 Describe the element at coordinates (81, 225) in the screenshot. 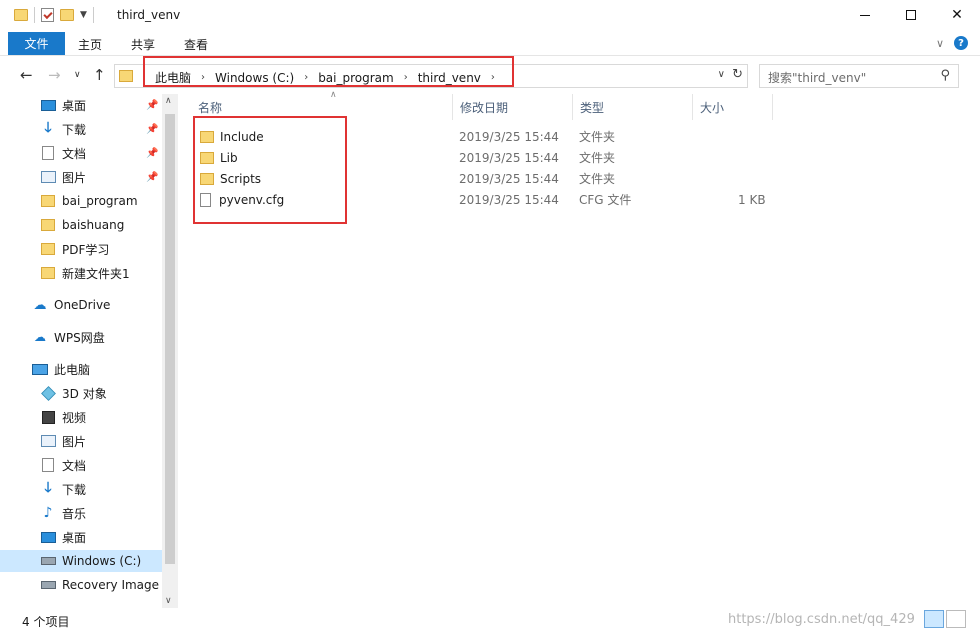

I see `sidebar-item-baishuang: baishuang` at that location.